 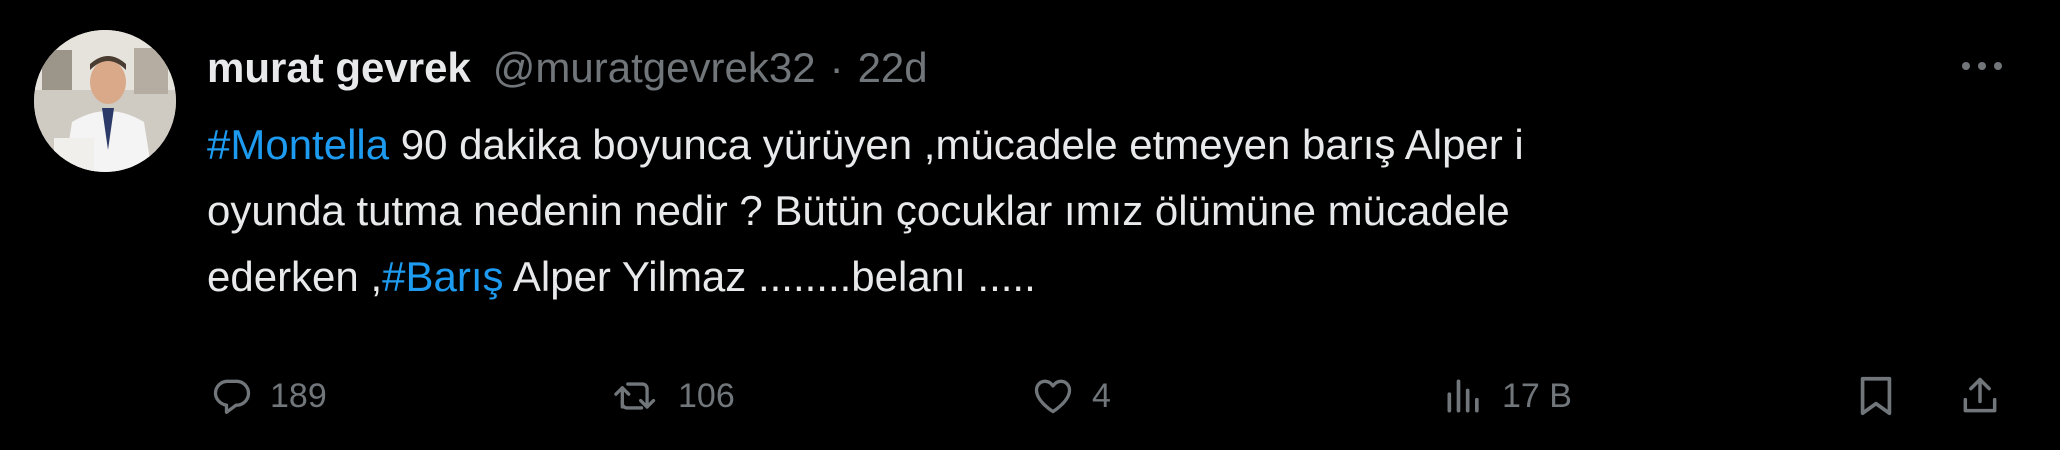 I want to click on reply-button: 189, so click(x=268, y=396).